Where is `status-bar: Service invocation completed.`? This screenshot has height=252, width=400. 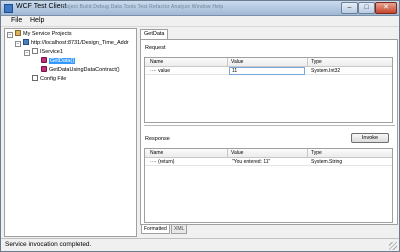
status-bar: Service invocation completed. is located at coordinates (200, 244).